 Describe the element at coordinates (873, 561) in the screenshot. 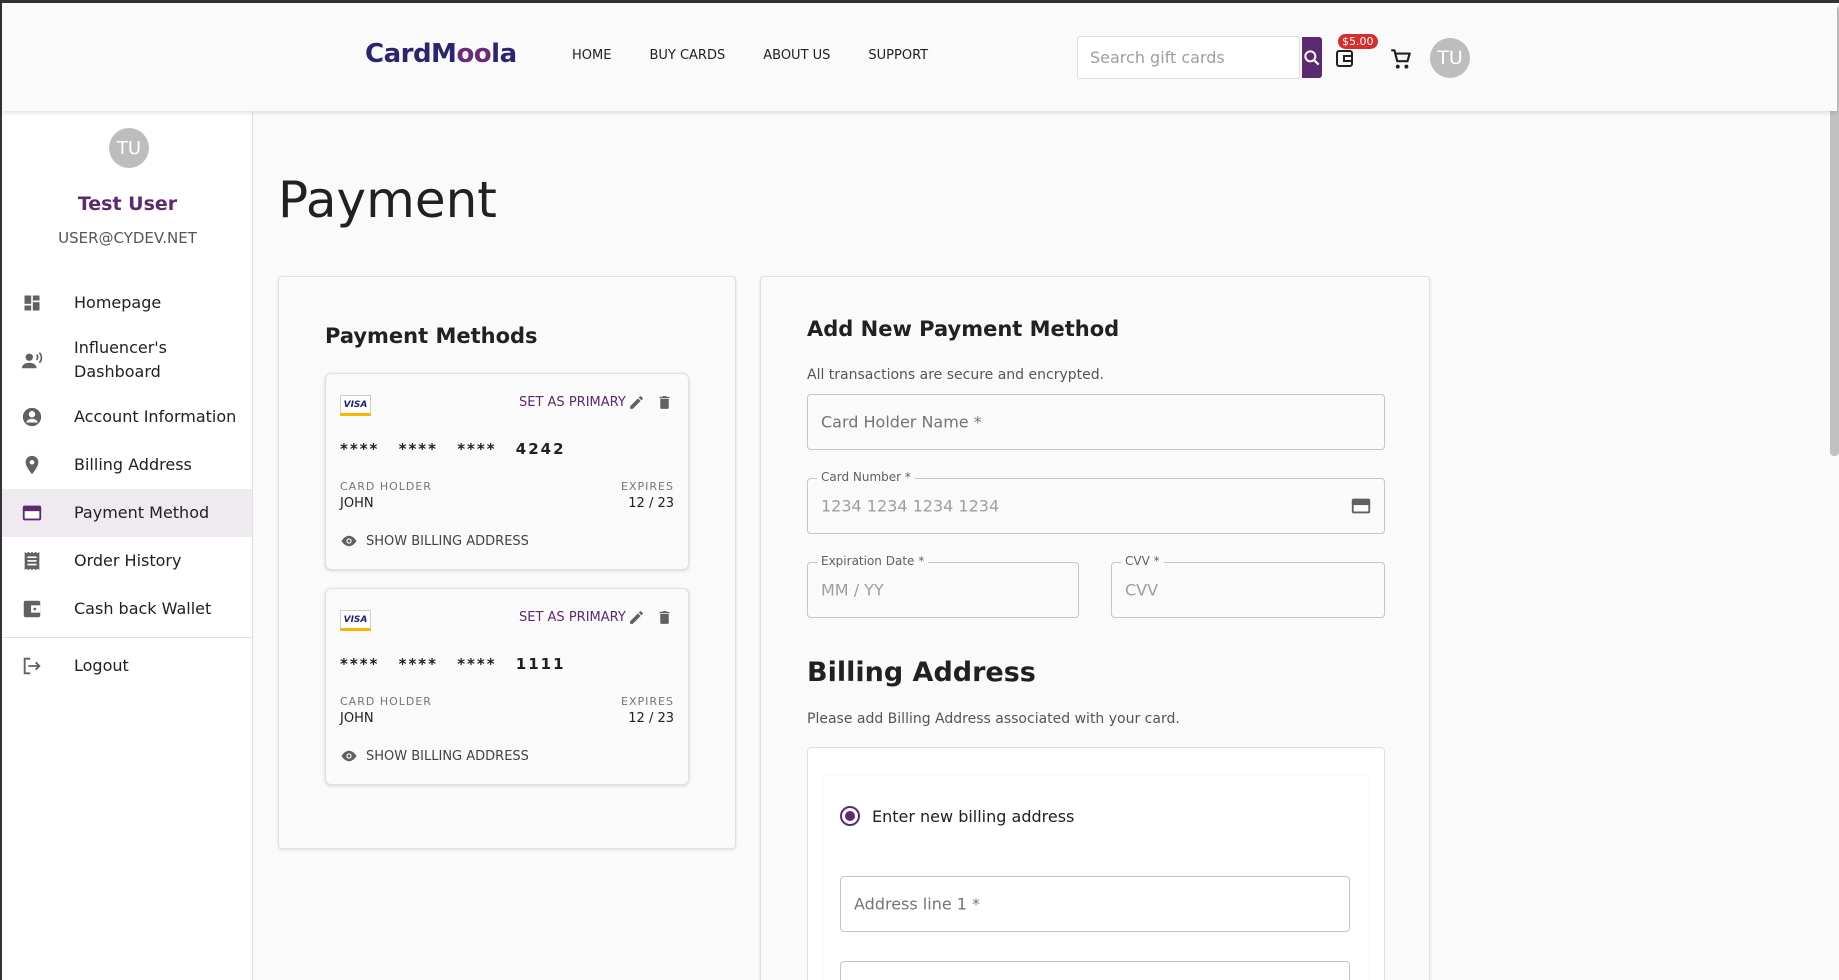

I see `expiration-date-label: Expiration Date *` at that location.